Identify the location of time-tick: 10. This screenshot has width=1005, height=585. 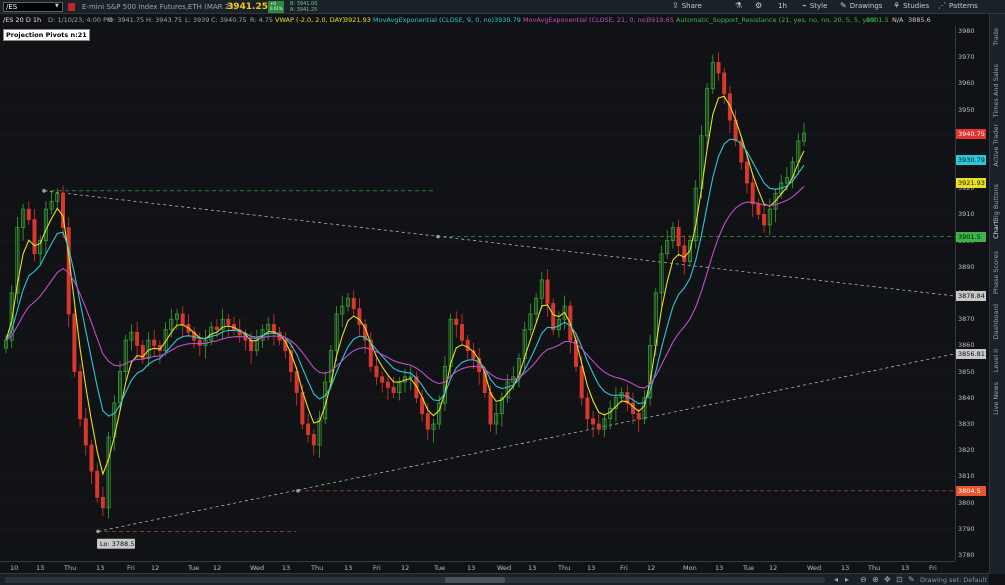
(14, 568).